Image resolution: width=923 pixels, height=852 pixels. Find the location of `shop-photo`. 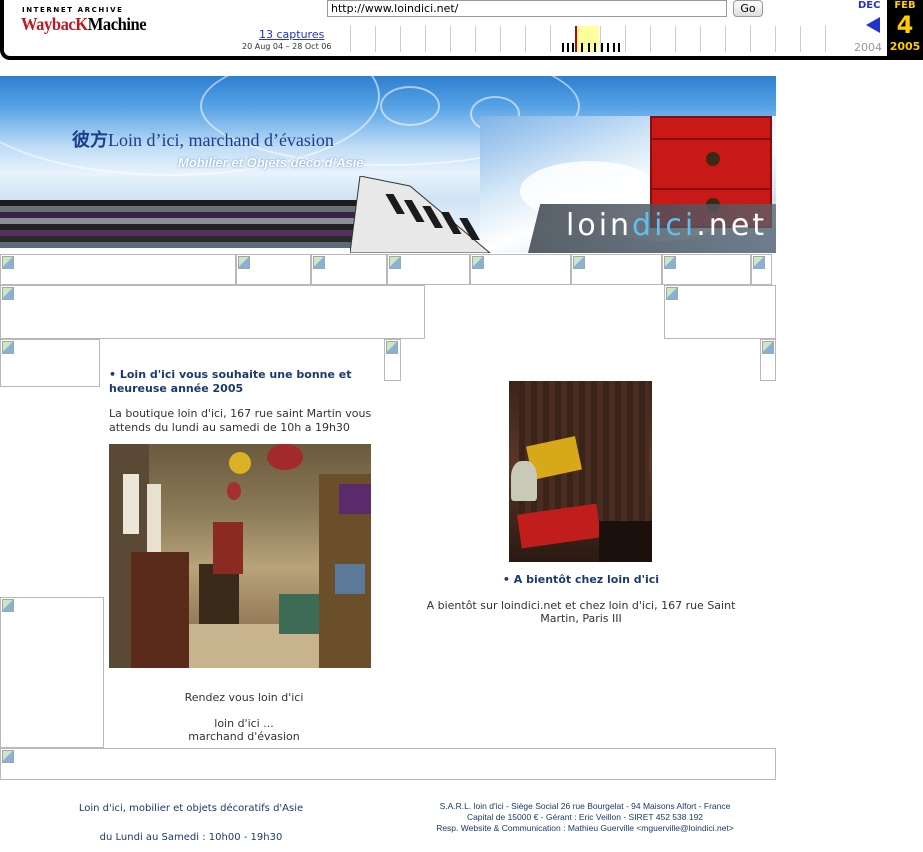

shop-photo is located at coordinates (240, 556).